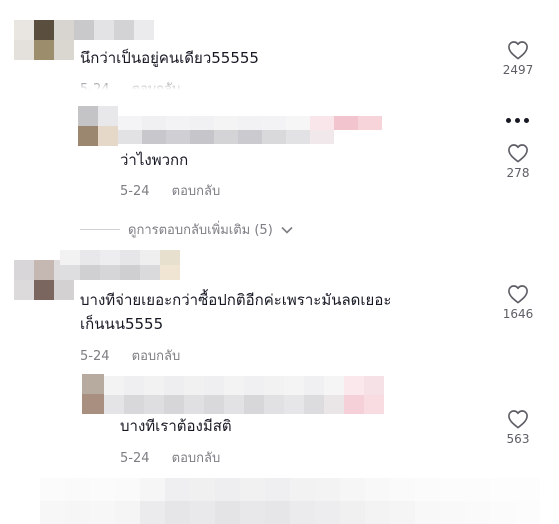  What do you see at coordinates (176, 426) in the screenshot?
I see `reply-text: บางทีเราต้องมีสติ` at bounding box center [176, 426].